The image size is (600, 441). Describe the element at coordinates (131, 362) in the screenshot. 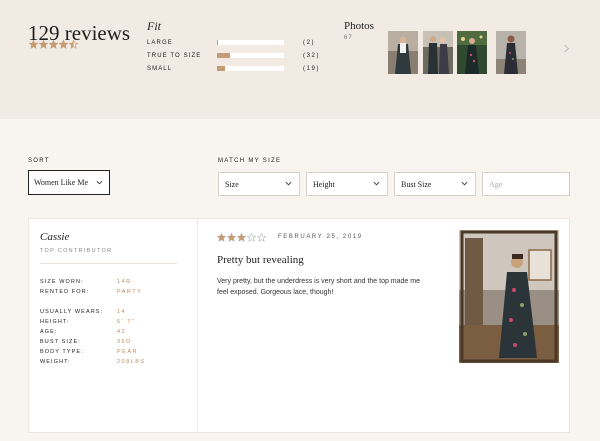

I see `attr-value: 208LBS` at that location.